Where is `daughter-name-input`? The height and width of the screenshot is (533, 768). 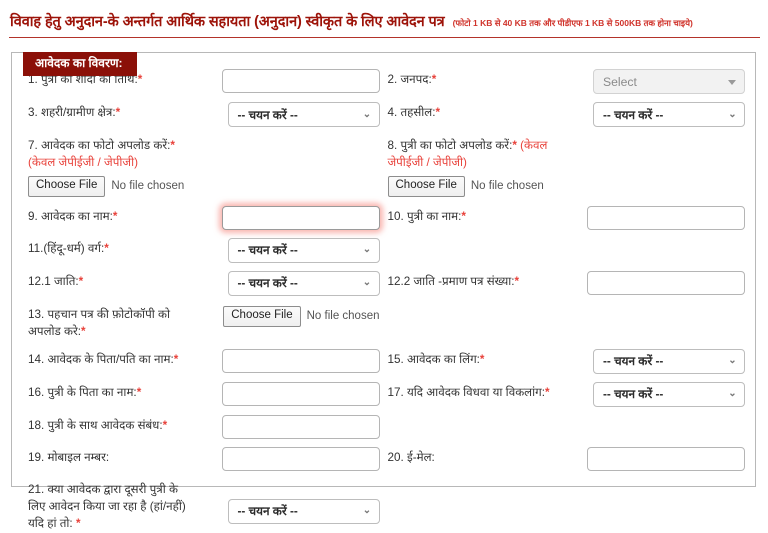 daughter-name-input is located at coordinates (666, 217).